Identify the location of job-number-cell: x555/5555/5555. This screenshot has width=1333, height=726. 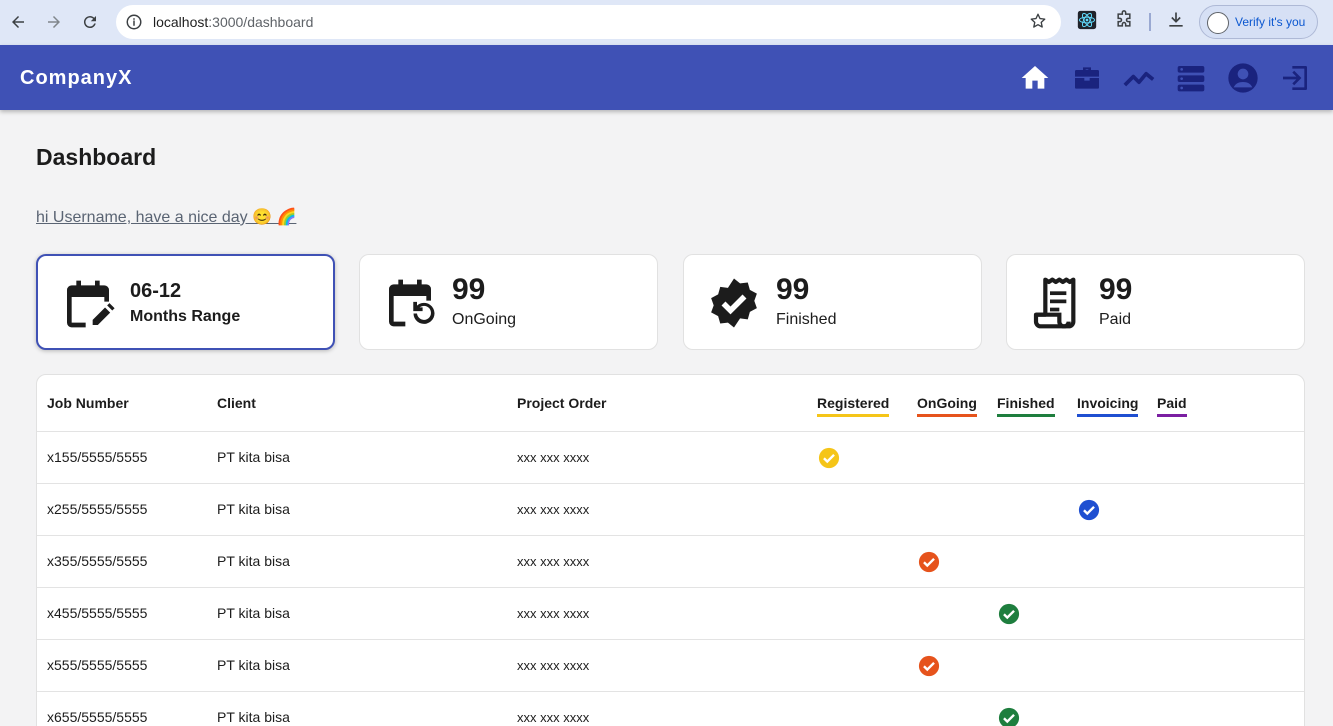
(97, 665).